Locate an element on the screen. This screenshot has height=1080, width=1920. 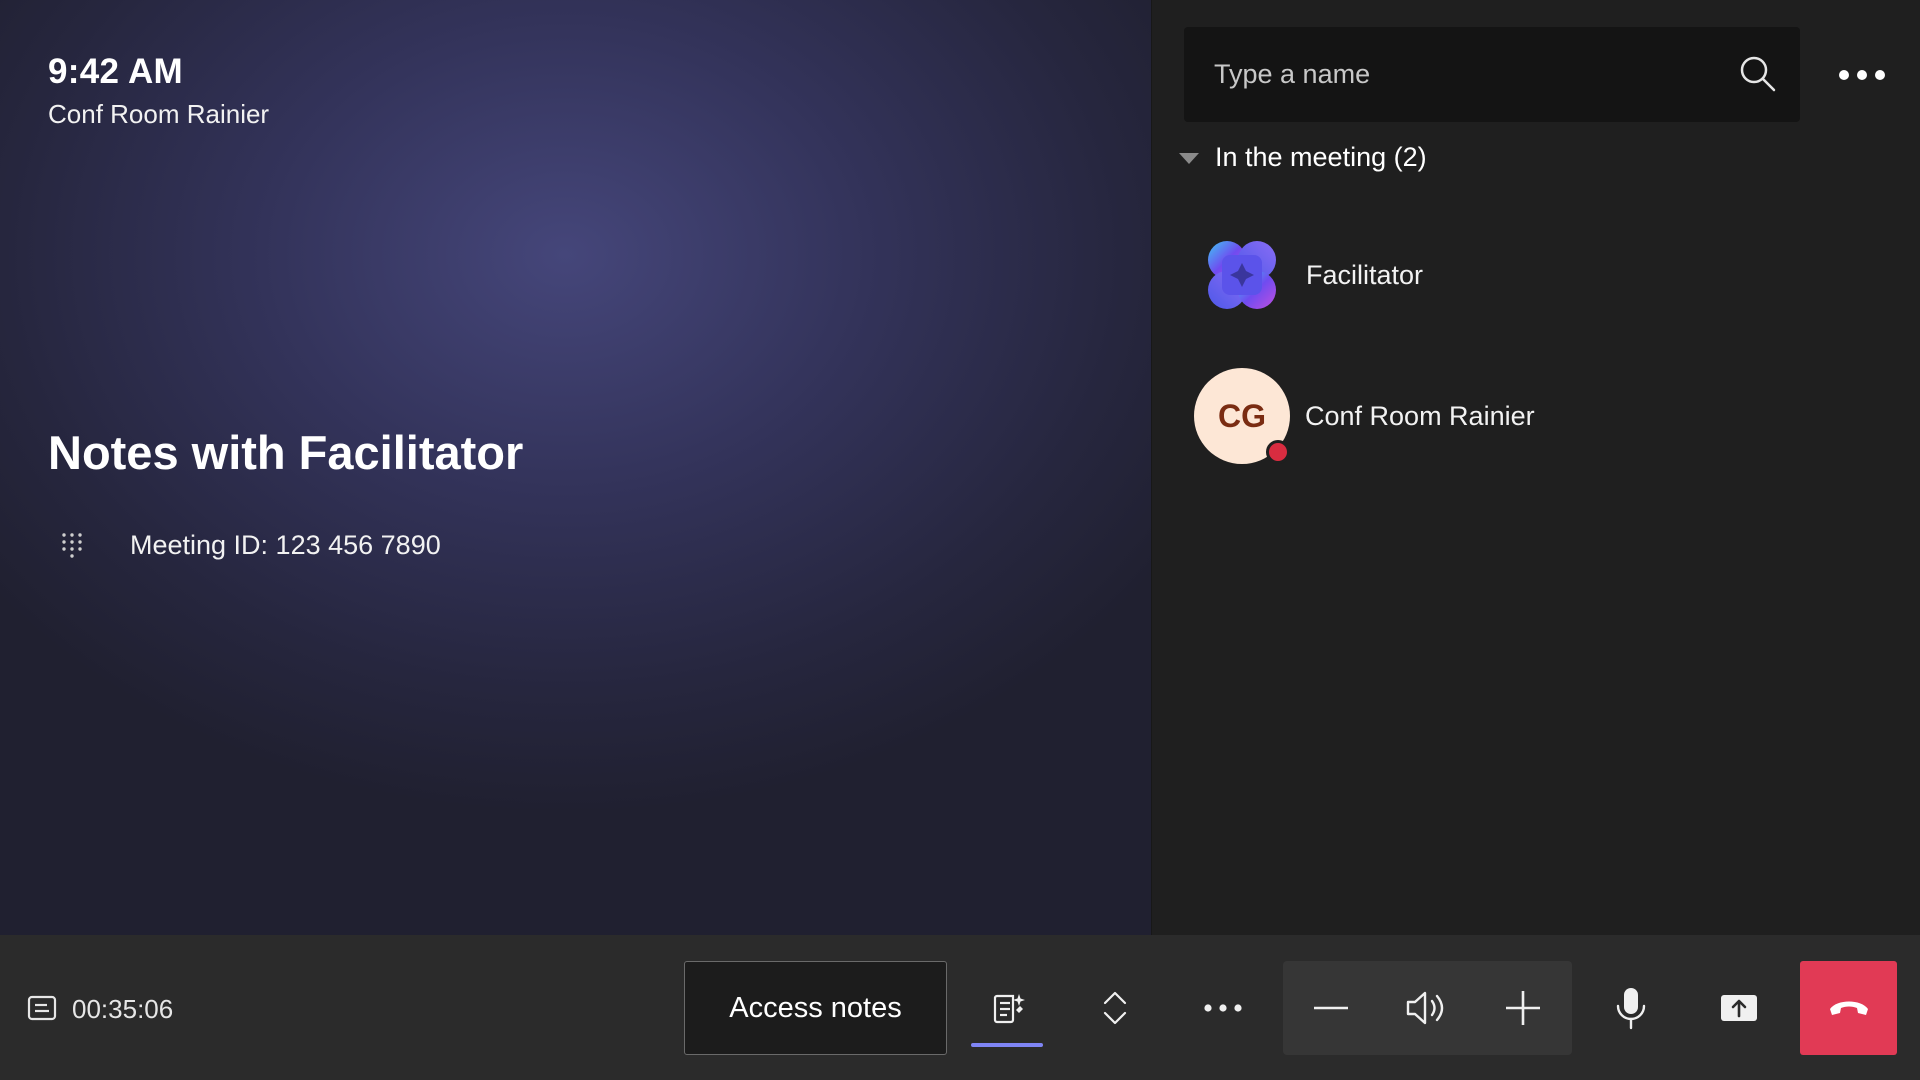
expand-collapse-icon is located at coordinates (1115, 1008).